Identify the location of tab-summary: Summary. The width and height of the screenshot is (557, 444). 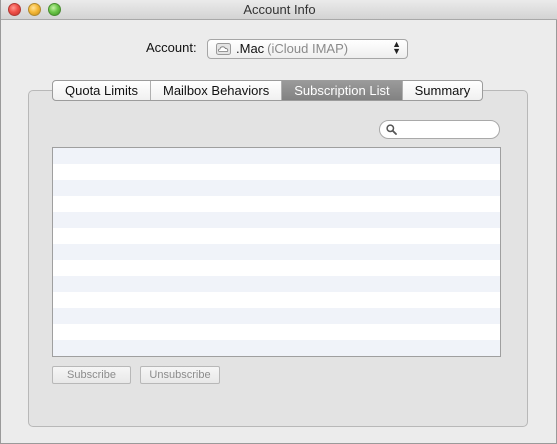
(443, 90).